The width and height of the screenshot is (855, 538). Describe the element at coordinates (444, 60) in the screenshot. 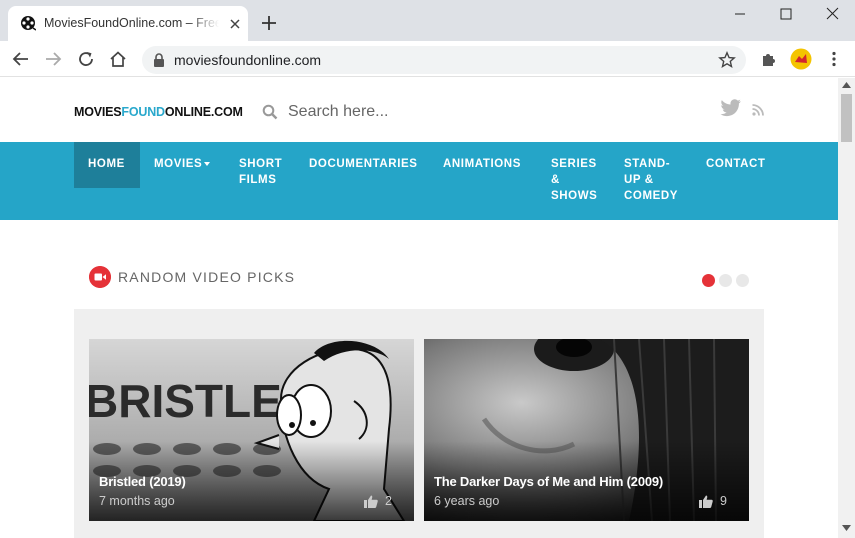

I see `address-bar: moviesfoundonline.com` at that location.